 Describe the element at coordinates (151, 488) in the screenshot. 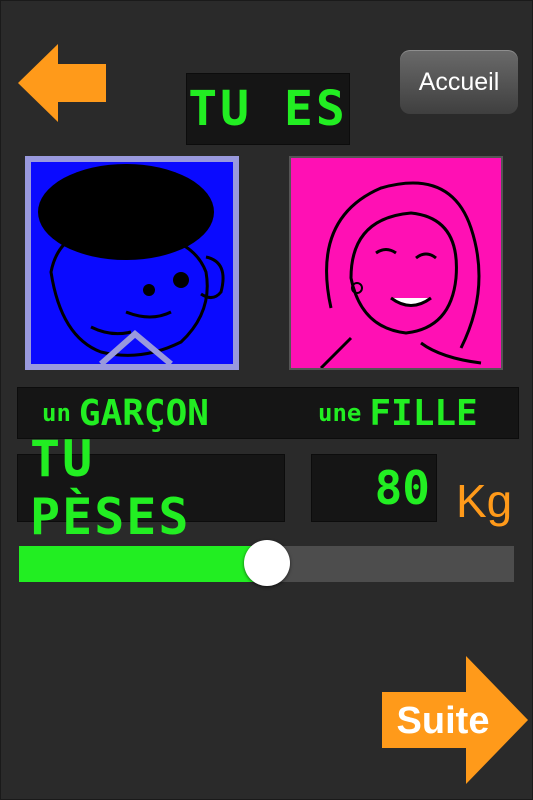

I see `weight-label: TU PÈSES` at that location.